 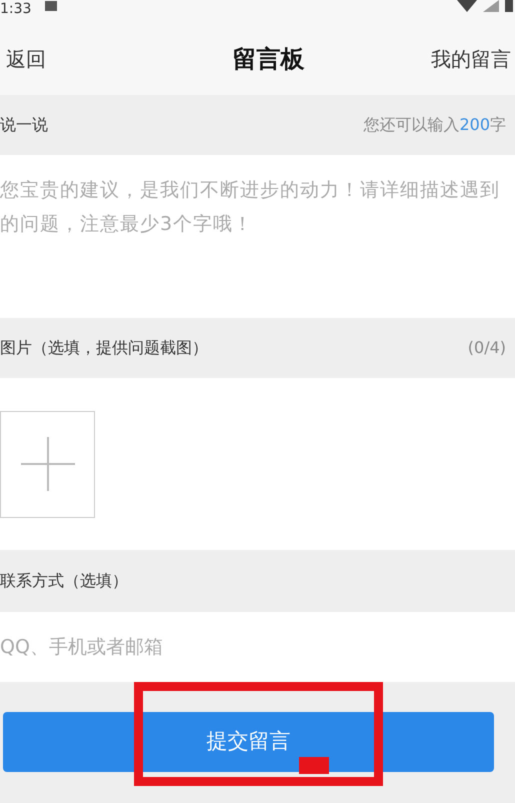 I want to click on section-label: 图片（选填，提供问题截图）, so click(x=104, y=348).